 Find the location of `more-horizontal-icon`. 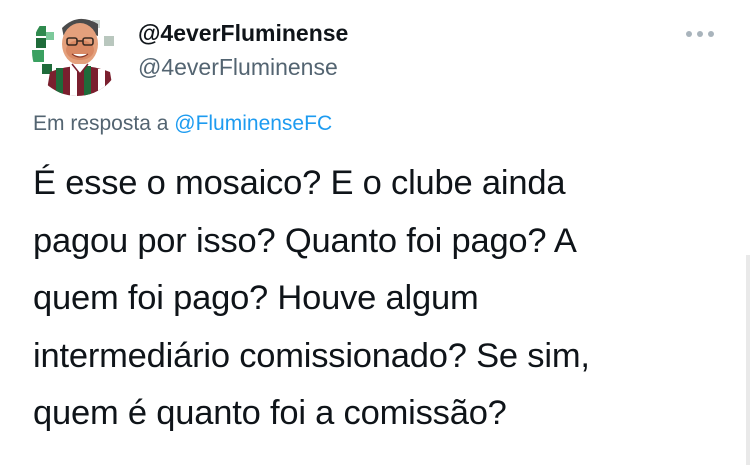

more-horizontal-icon is located at coordinates (700, 34).